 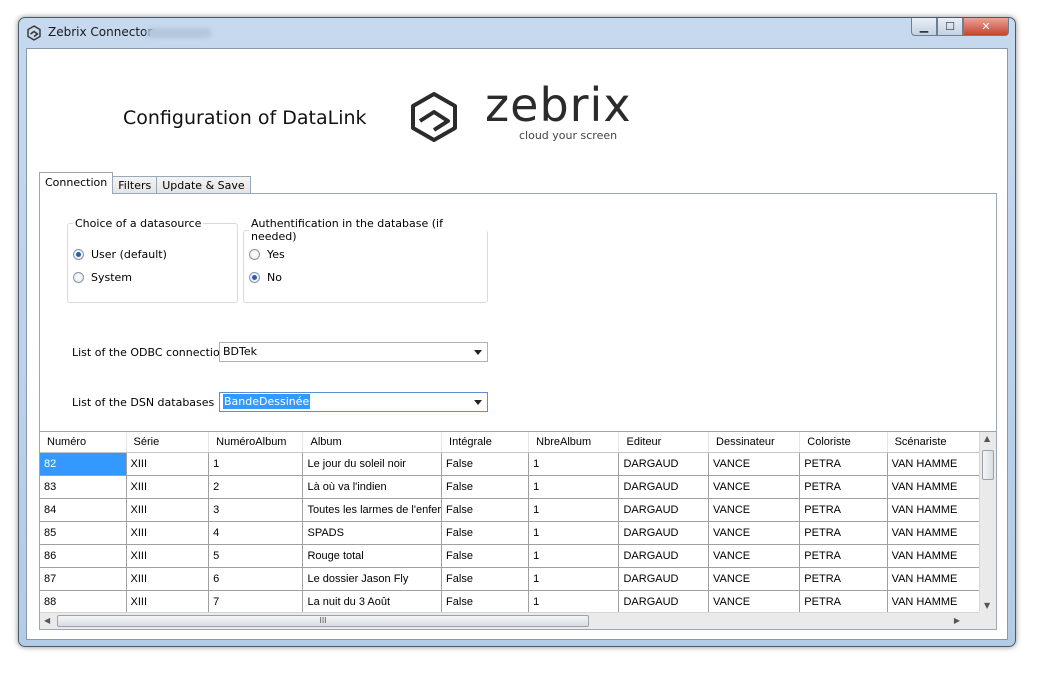 What do you see at coordinates (987, 438) in the screenshot?
I see `scroll-up-icon: ▲` at bounding box center [987, 438].